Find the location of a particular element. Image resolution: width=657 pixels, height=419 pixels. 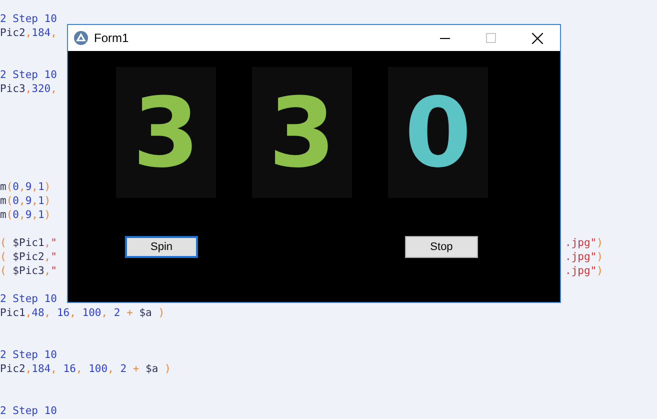

maximize-icon is located at coordinates (491, 38).